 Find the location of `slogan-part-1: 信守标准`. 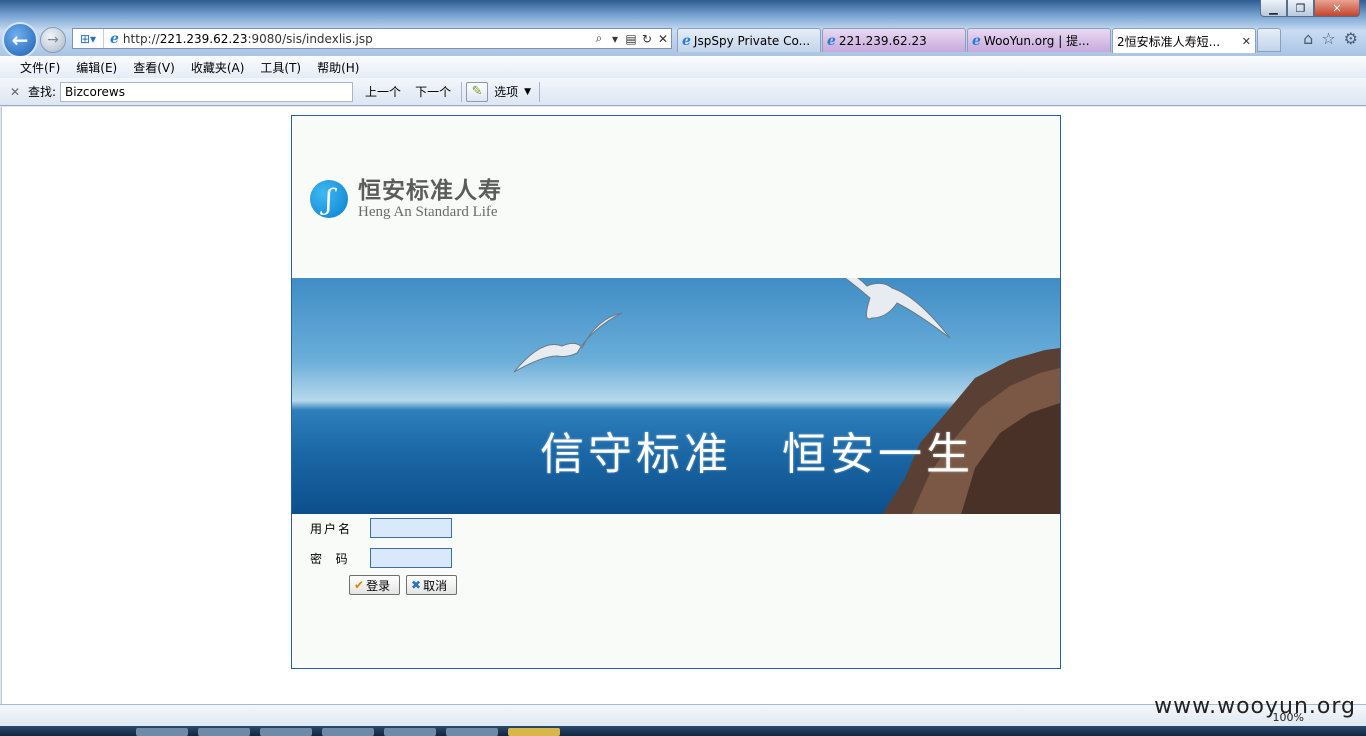

slogan-part-1: 信守标准 is located at coordinates (636, 454).